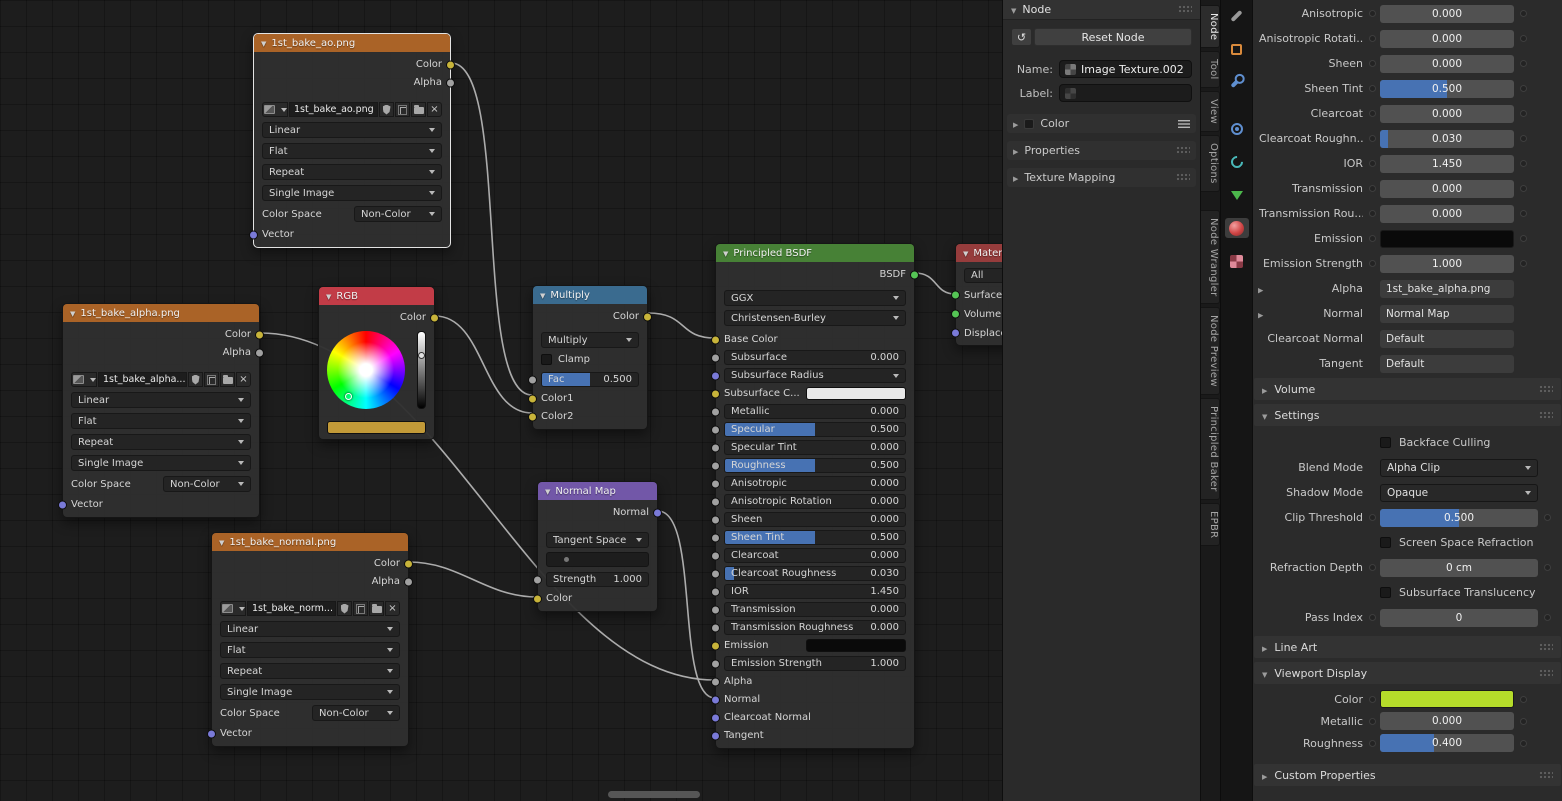 This screenshot has width=1562, height=801. I want to click on node-header: Multiply, so click(590, 295).